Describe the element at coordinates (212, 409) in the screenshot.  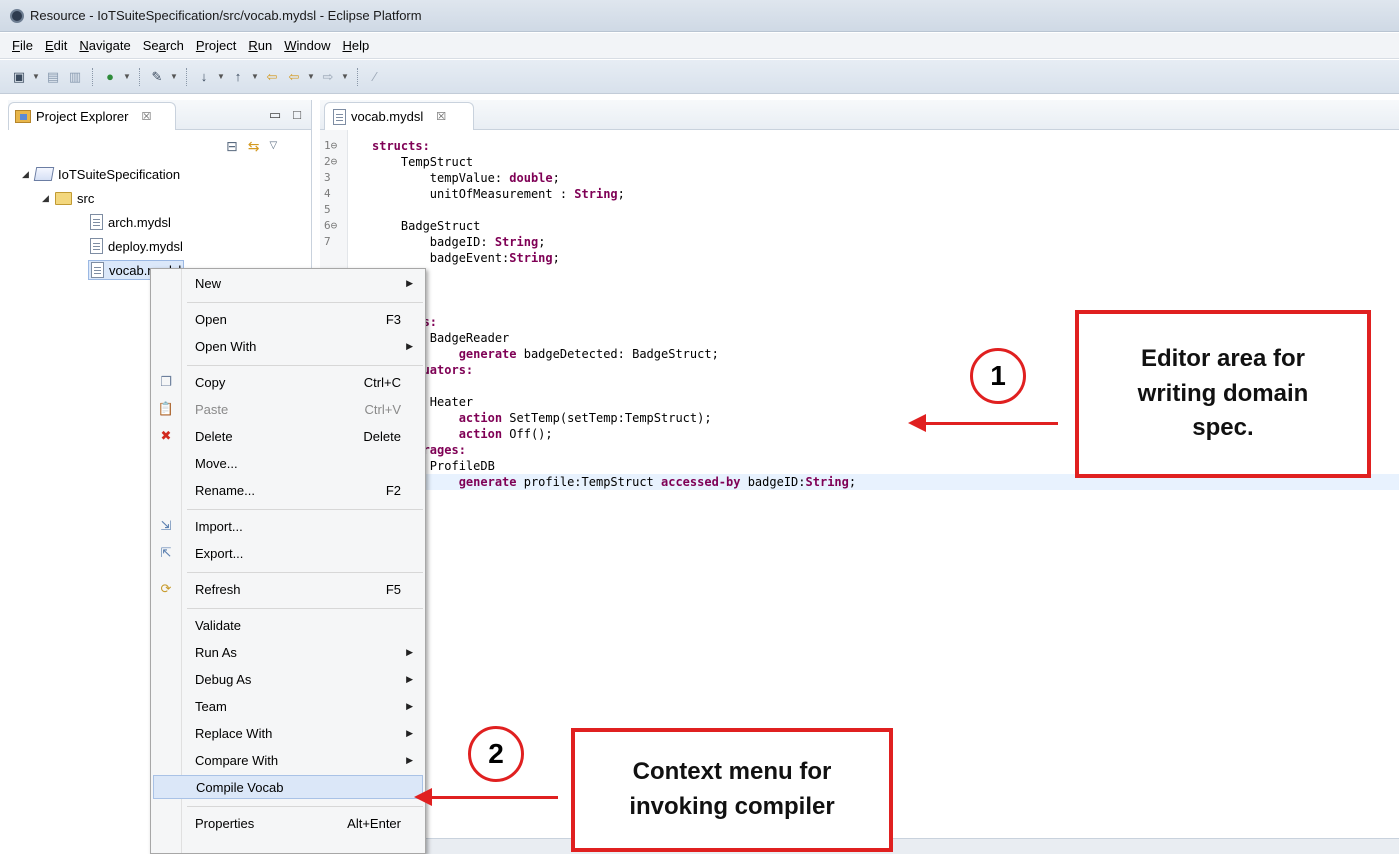
I see `menu-item-label: Paste` at that location.